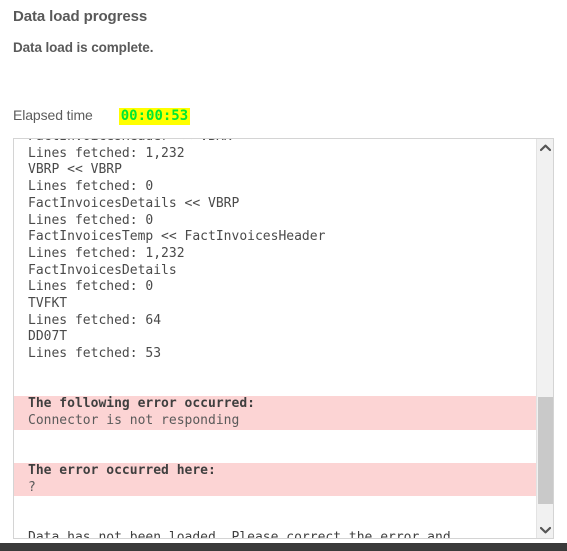  I want to click on log-line: Connector is not responding, so click(275, 421).